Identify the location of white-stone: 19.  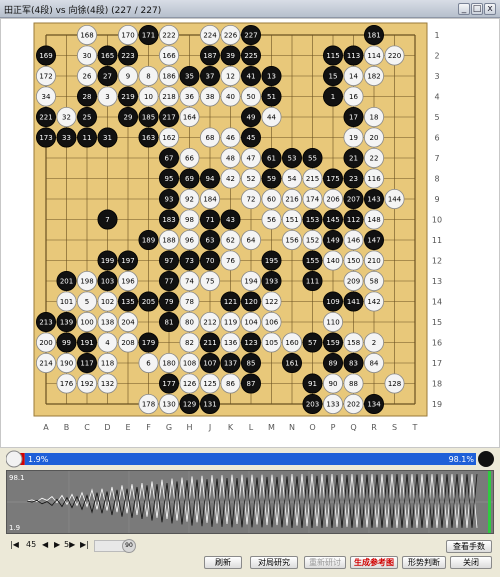
(353, 137).